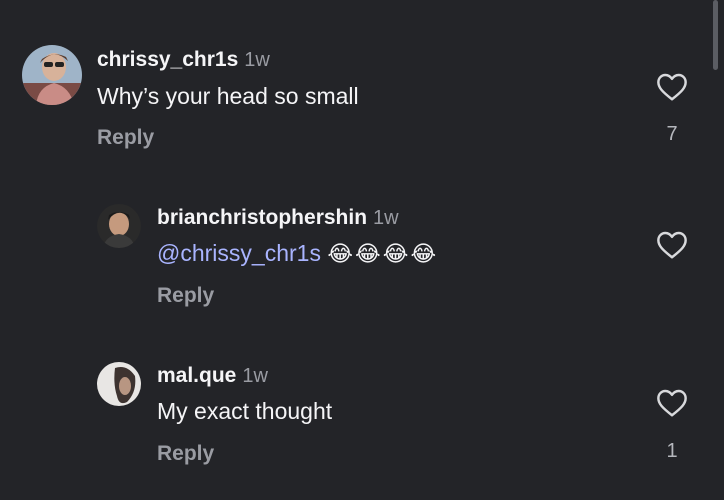 Image resolution: width=724 pixels, height=500 pixels. I want to click on comment-header: mal.que 1w, so click(212, 376).